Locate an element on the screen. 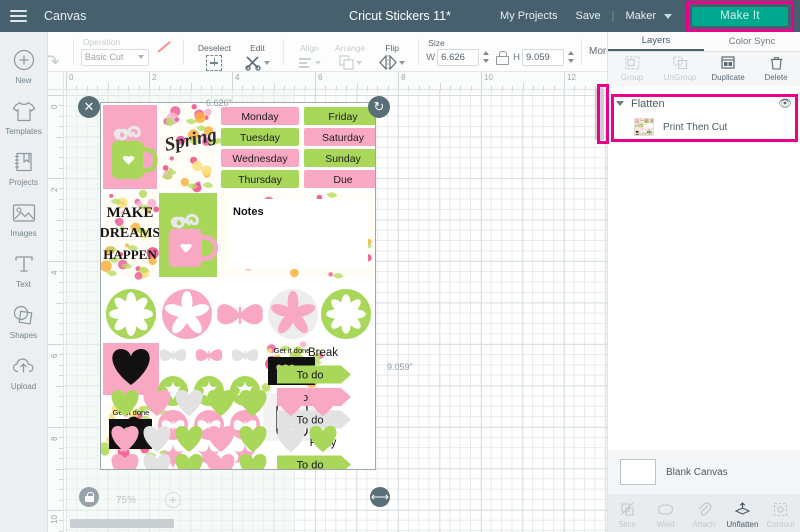  tab-layers: Layers is located at coordinates (656, 41).